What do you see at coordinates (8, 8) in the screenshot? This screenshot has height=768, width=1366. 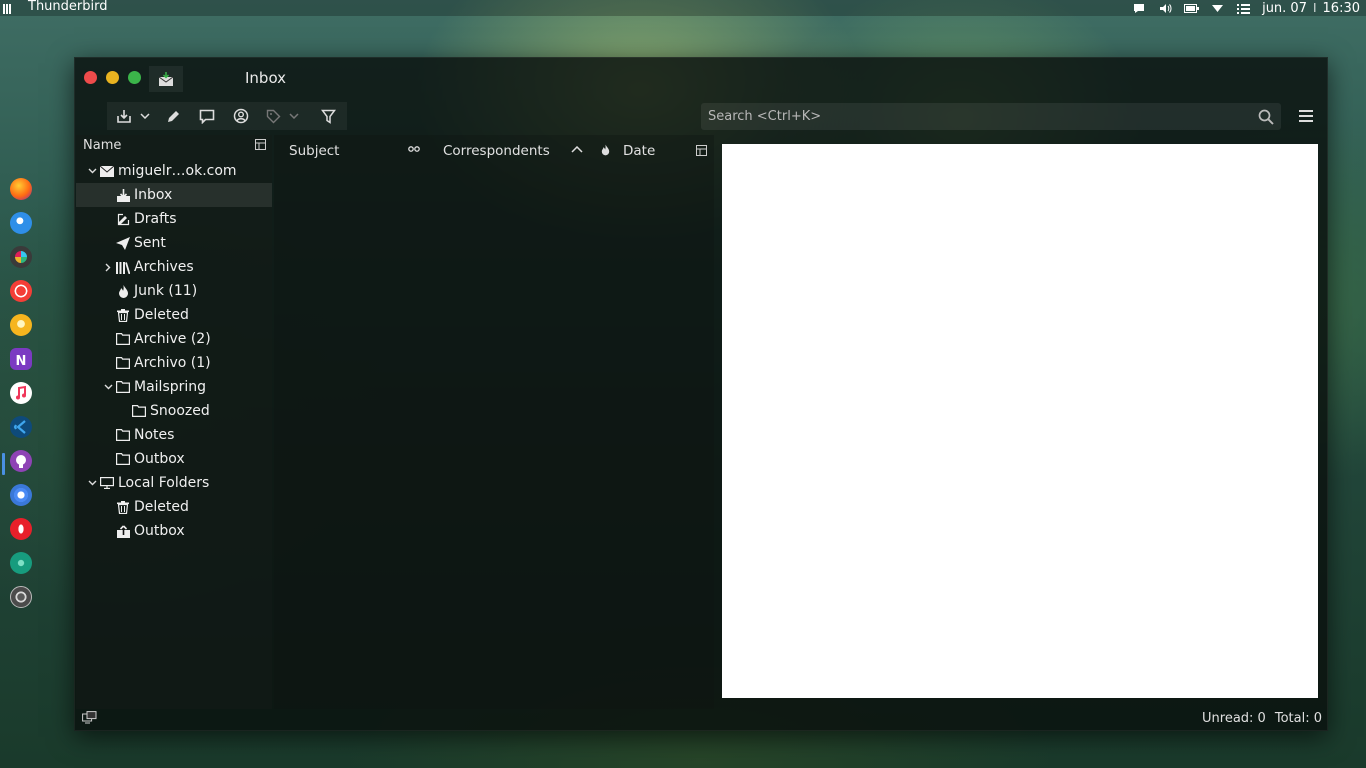 I see `app-menu-icon` at bounding box center [8, 8].